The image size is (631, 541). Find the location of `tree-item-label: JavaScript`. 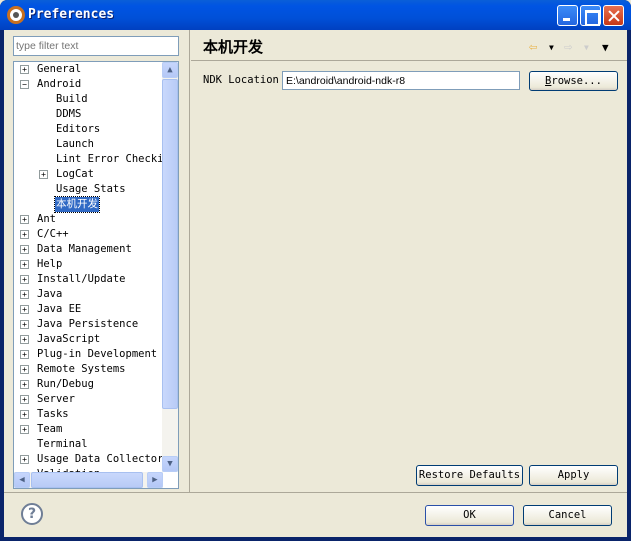

tree-item-label: JavaScript is located at coordinates (69, 339).